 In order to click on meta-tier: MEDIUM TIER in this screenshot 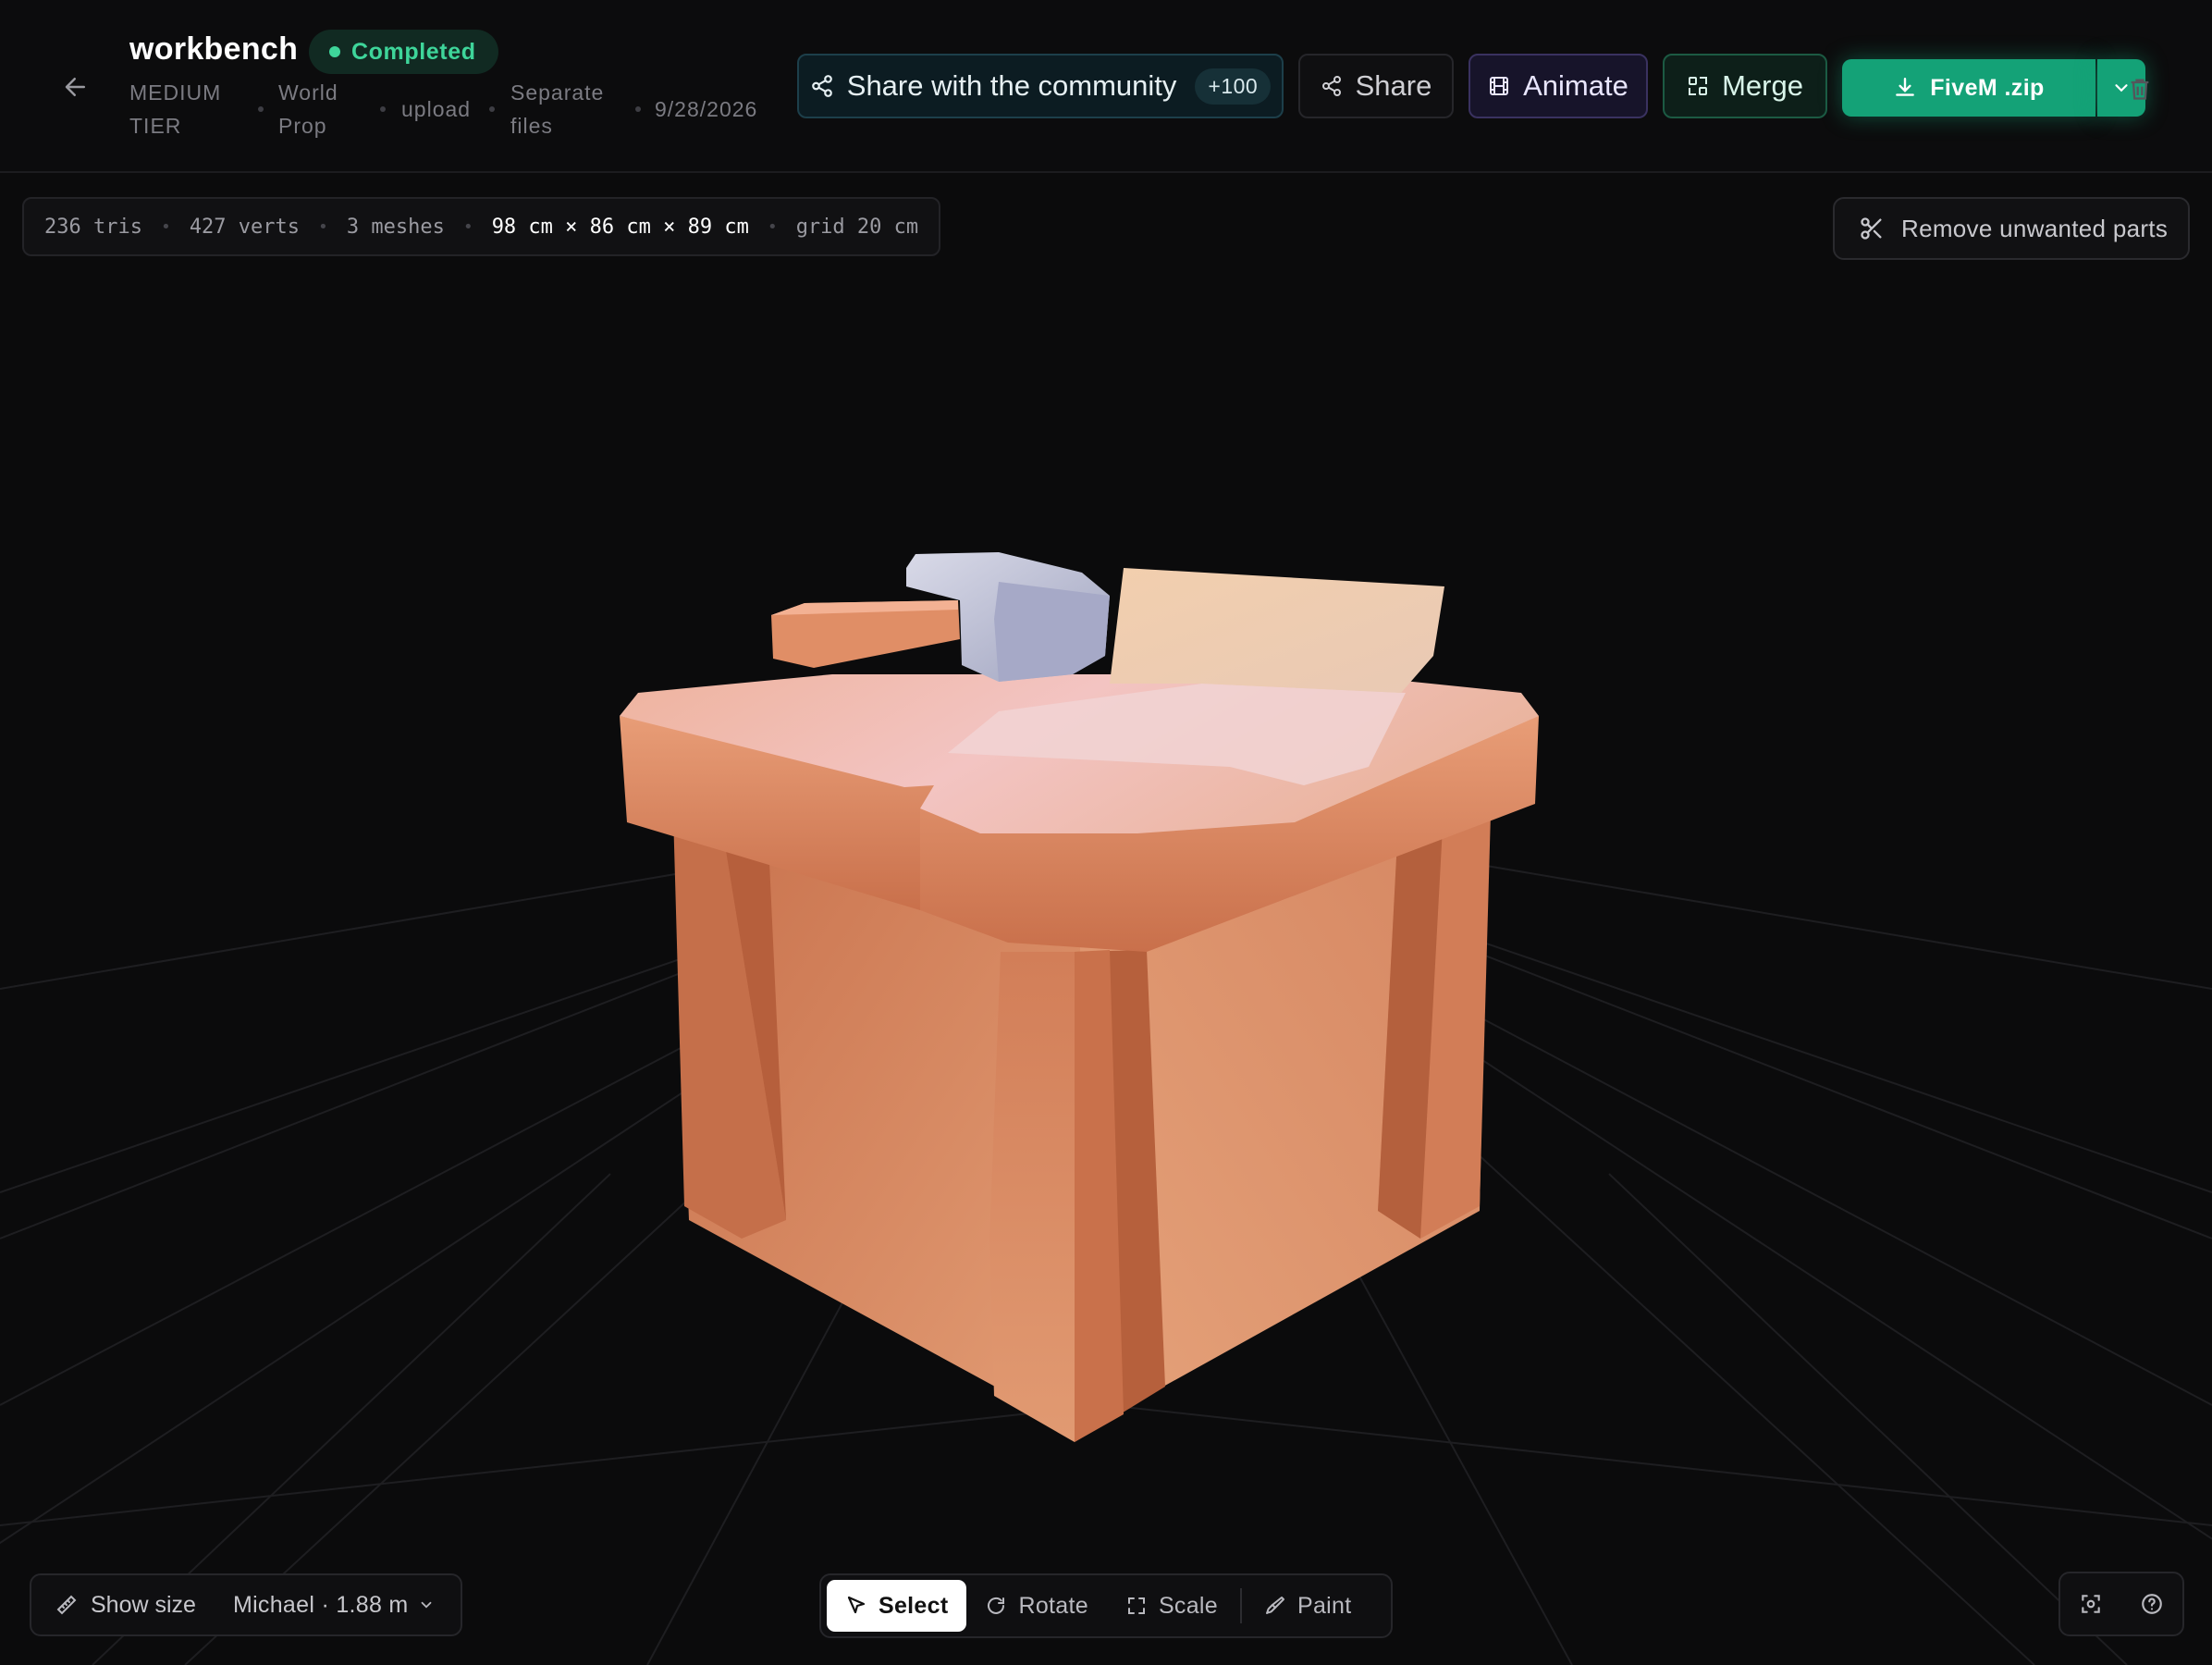, I will do `click(175, 109)`.